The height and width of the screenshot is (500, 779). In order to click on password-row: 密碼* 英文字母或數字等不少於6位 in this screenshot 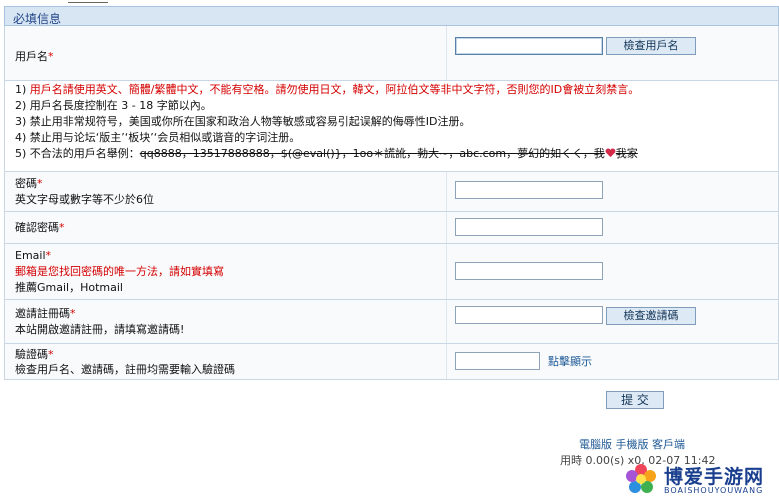, I will do `click(391, 192)`.